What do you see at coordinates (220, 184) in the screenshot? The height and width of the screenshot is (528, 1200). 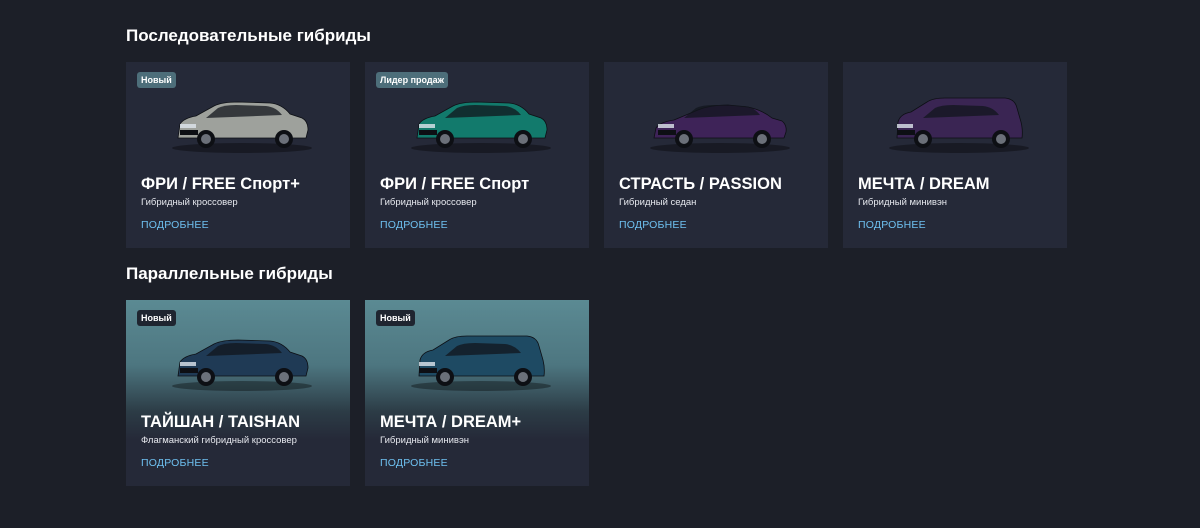 I see `card-title: ФРИ / FREE Спорт+` at bounding box center [220, 184].